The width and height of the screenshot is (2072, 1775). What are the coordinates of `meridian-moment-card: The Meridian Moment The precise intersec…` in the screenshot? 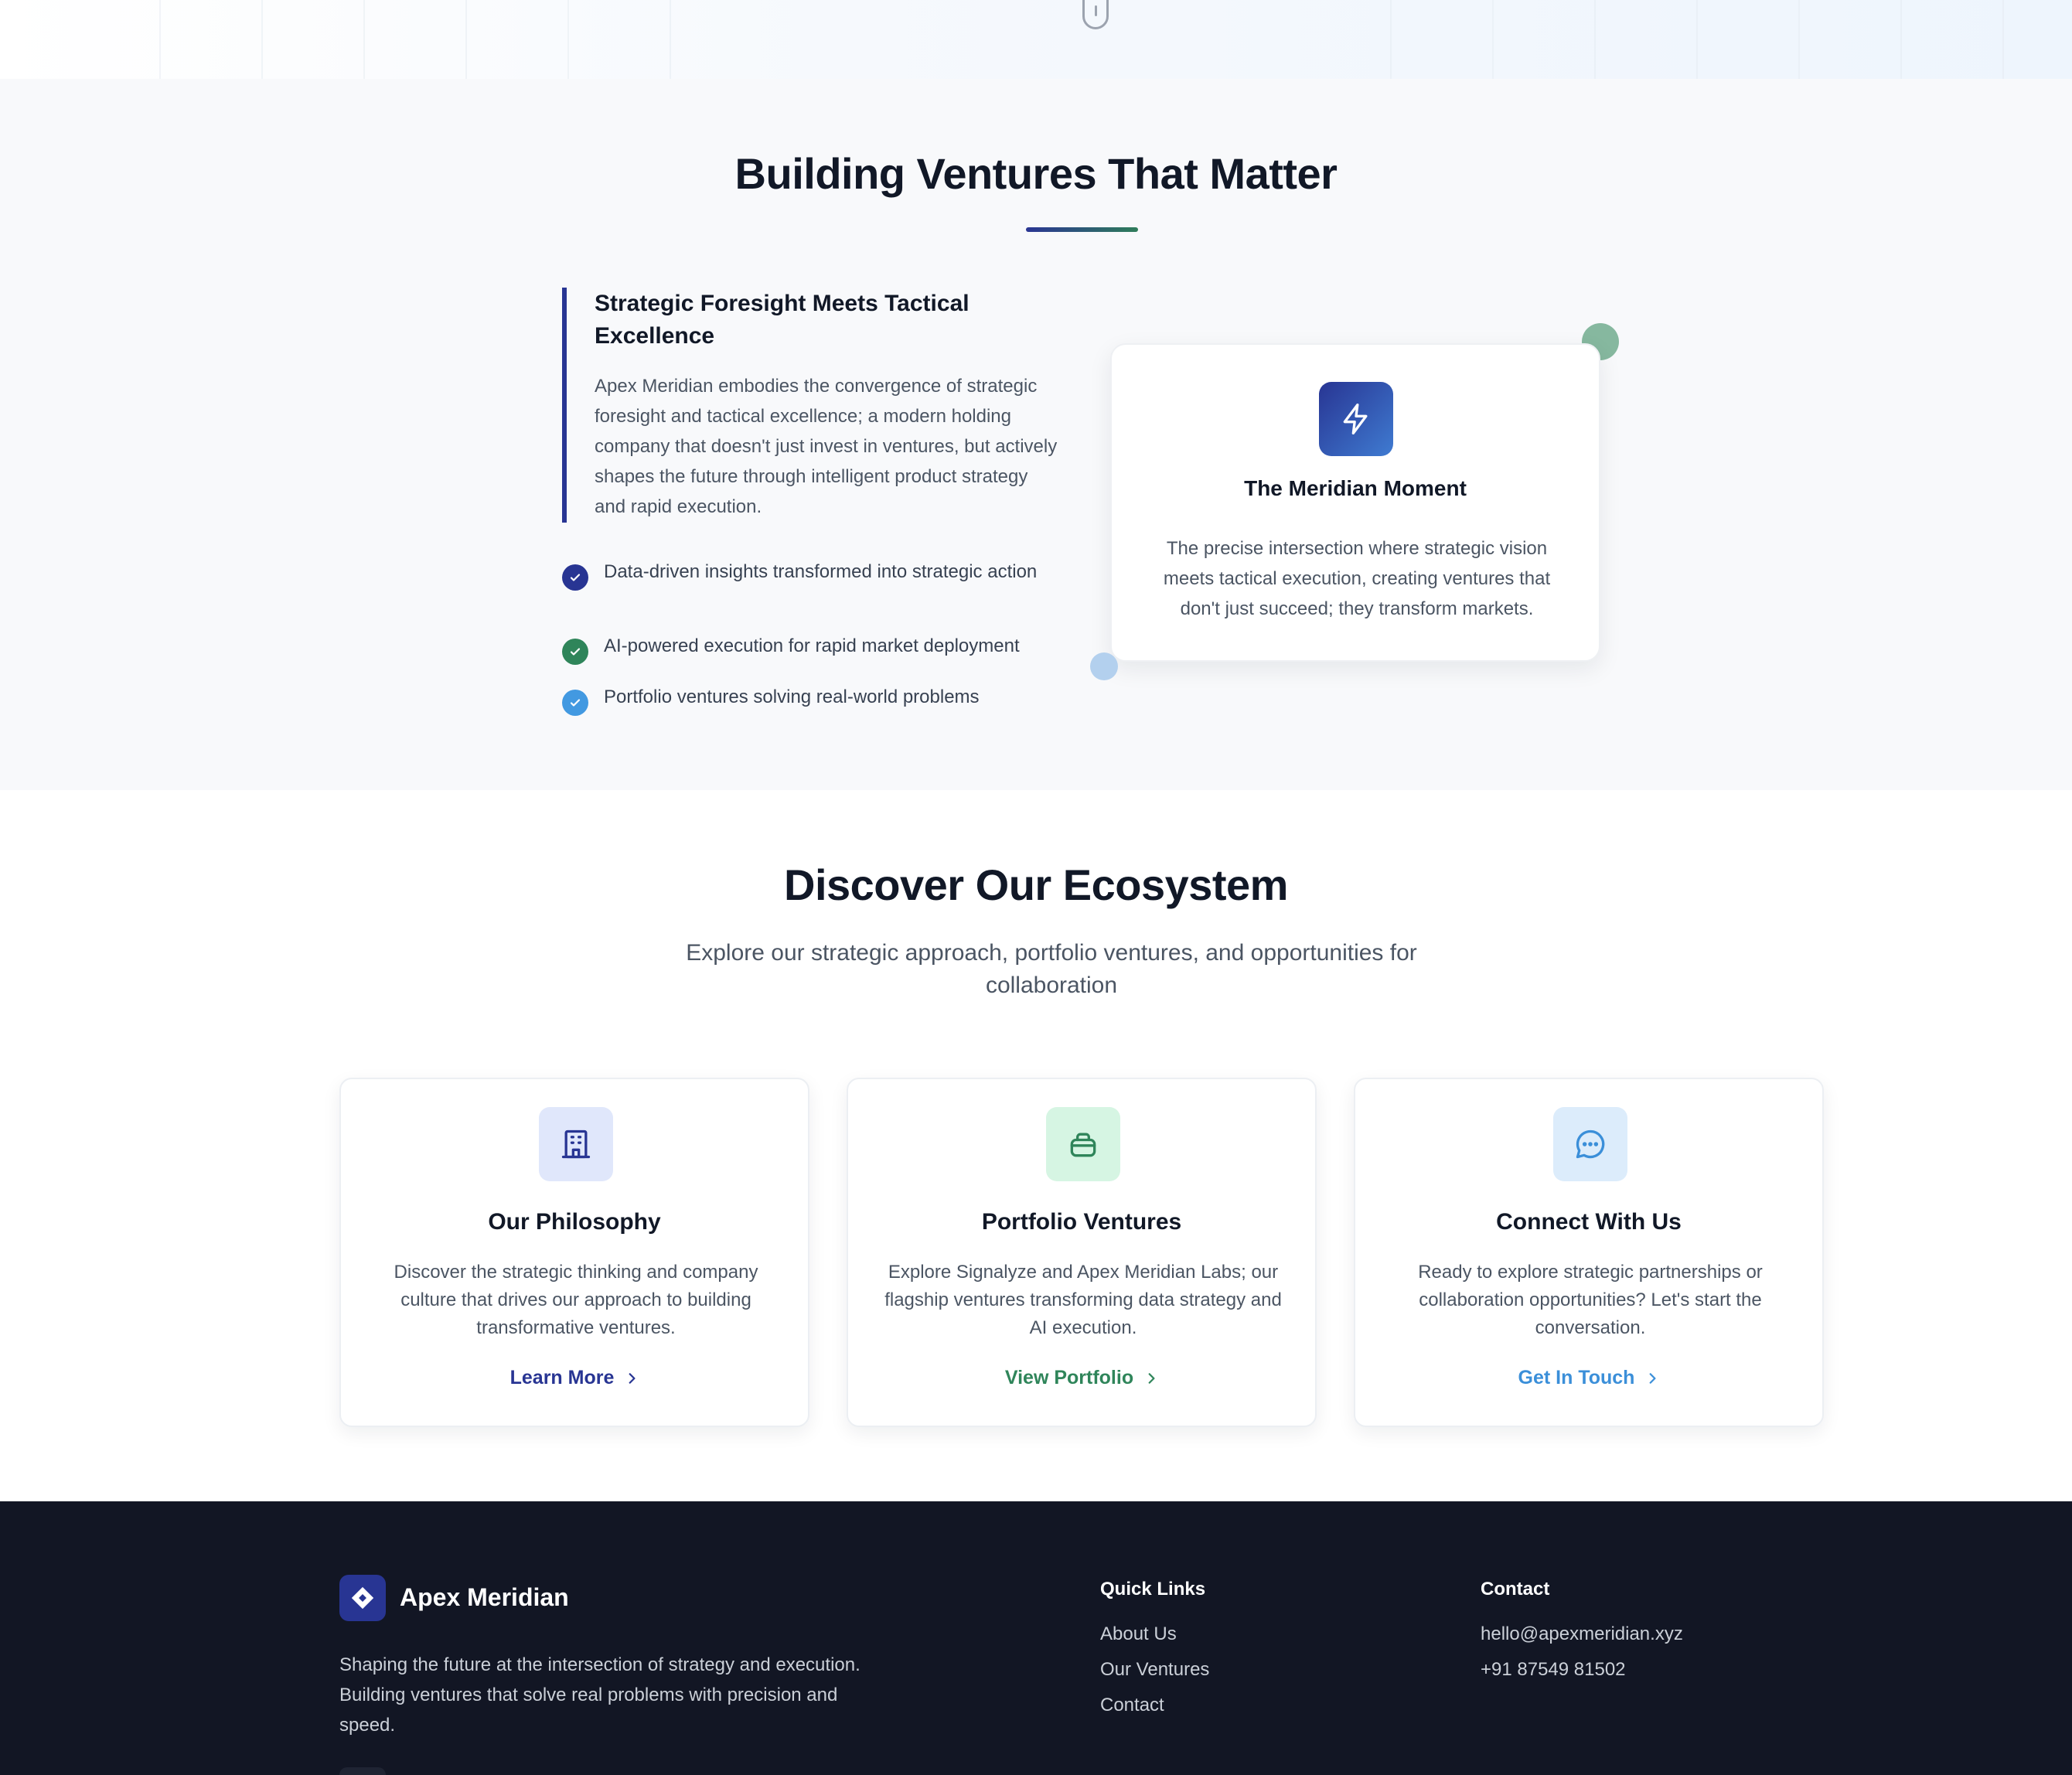 It's located at (1355, 502).